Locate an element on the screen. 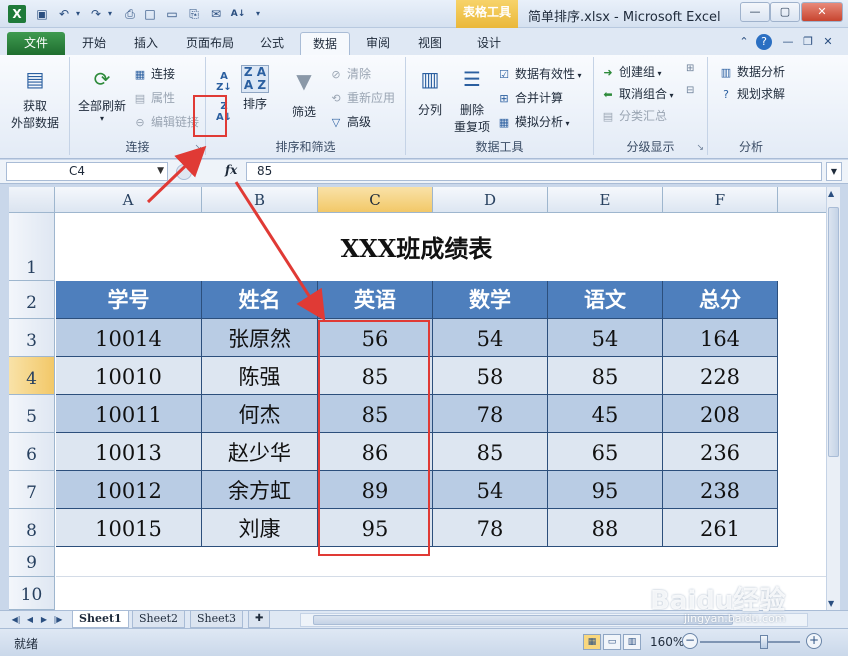 Image resolution: width=848 pixels, height=656 pixels. row-header-3: 3 is located at coordinates (32, 338).